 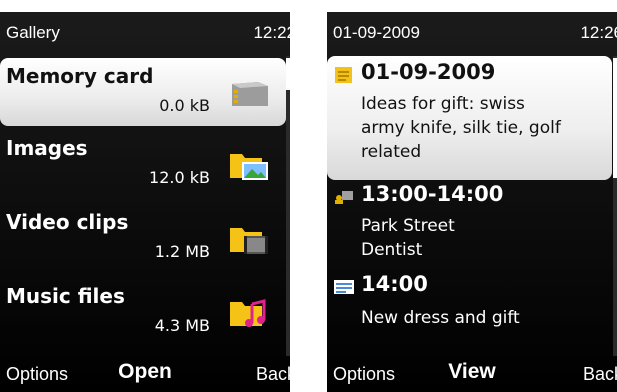 What do you see at coordinates (182, 251) in the screenshot?
I see `item-size: 1.2 MB` at bounding box center [182, 251].